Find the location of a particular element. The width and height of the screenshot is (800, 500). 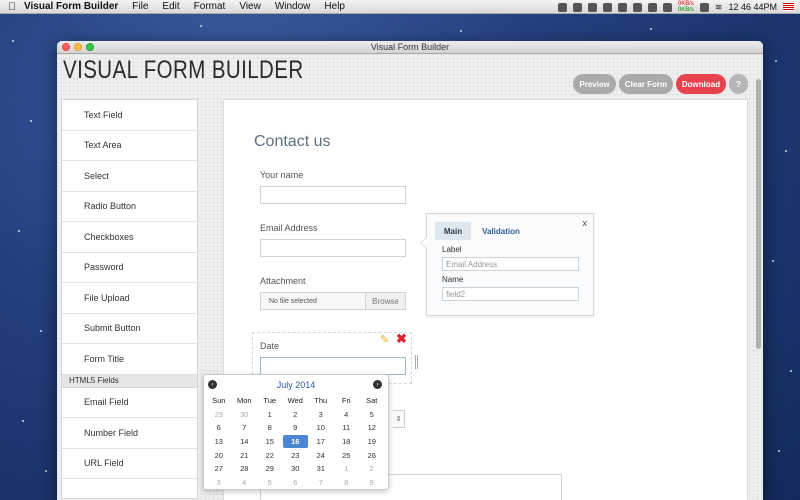

calendar-day: 14 is located at coordinates (245, 442).